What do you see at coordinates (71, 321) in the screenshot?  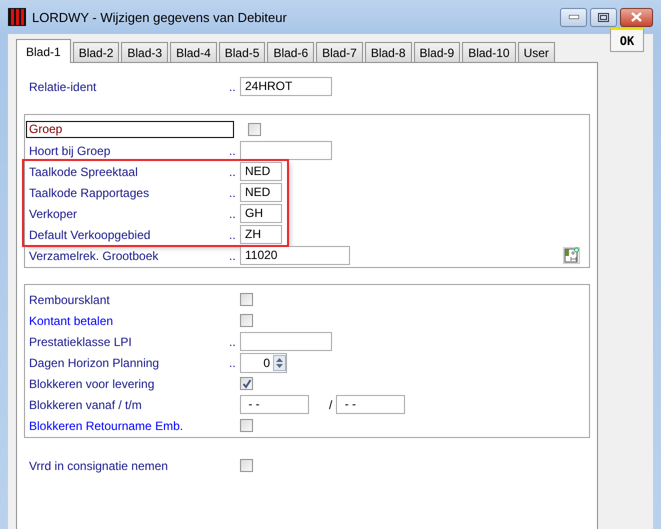 I see `field-label: Kontant betalen` at bounding box center [71, 321].